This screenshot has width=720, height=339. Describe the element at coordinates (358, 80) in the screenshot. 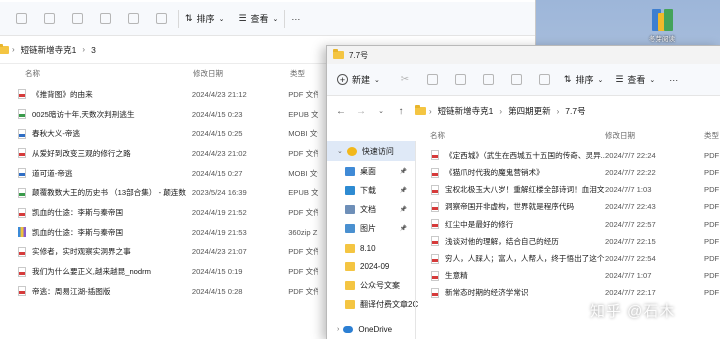

I see `new-button: + 新建 ⌄` at that location.